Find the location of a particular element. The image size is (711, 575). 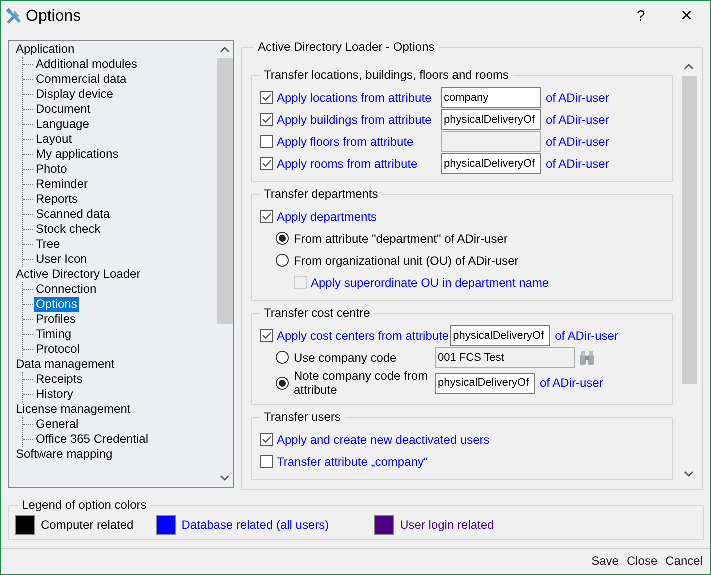

tree-item: Application is located at coordinates (45, 49).